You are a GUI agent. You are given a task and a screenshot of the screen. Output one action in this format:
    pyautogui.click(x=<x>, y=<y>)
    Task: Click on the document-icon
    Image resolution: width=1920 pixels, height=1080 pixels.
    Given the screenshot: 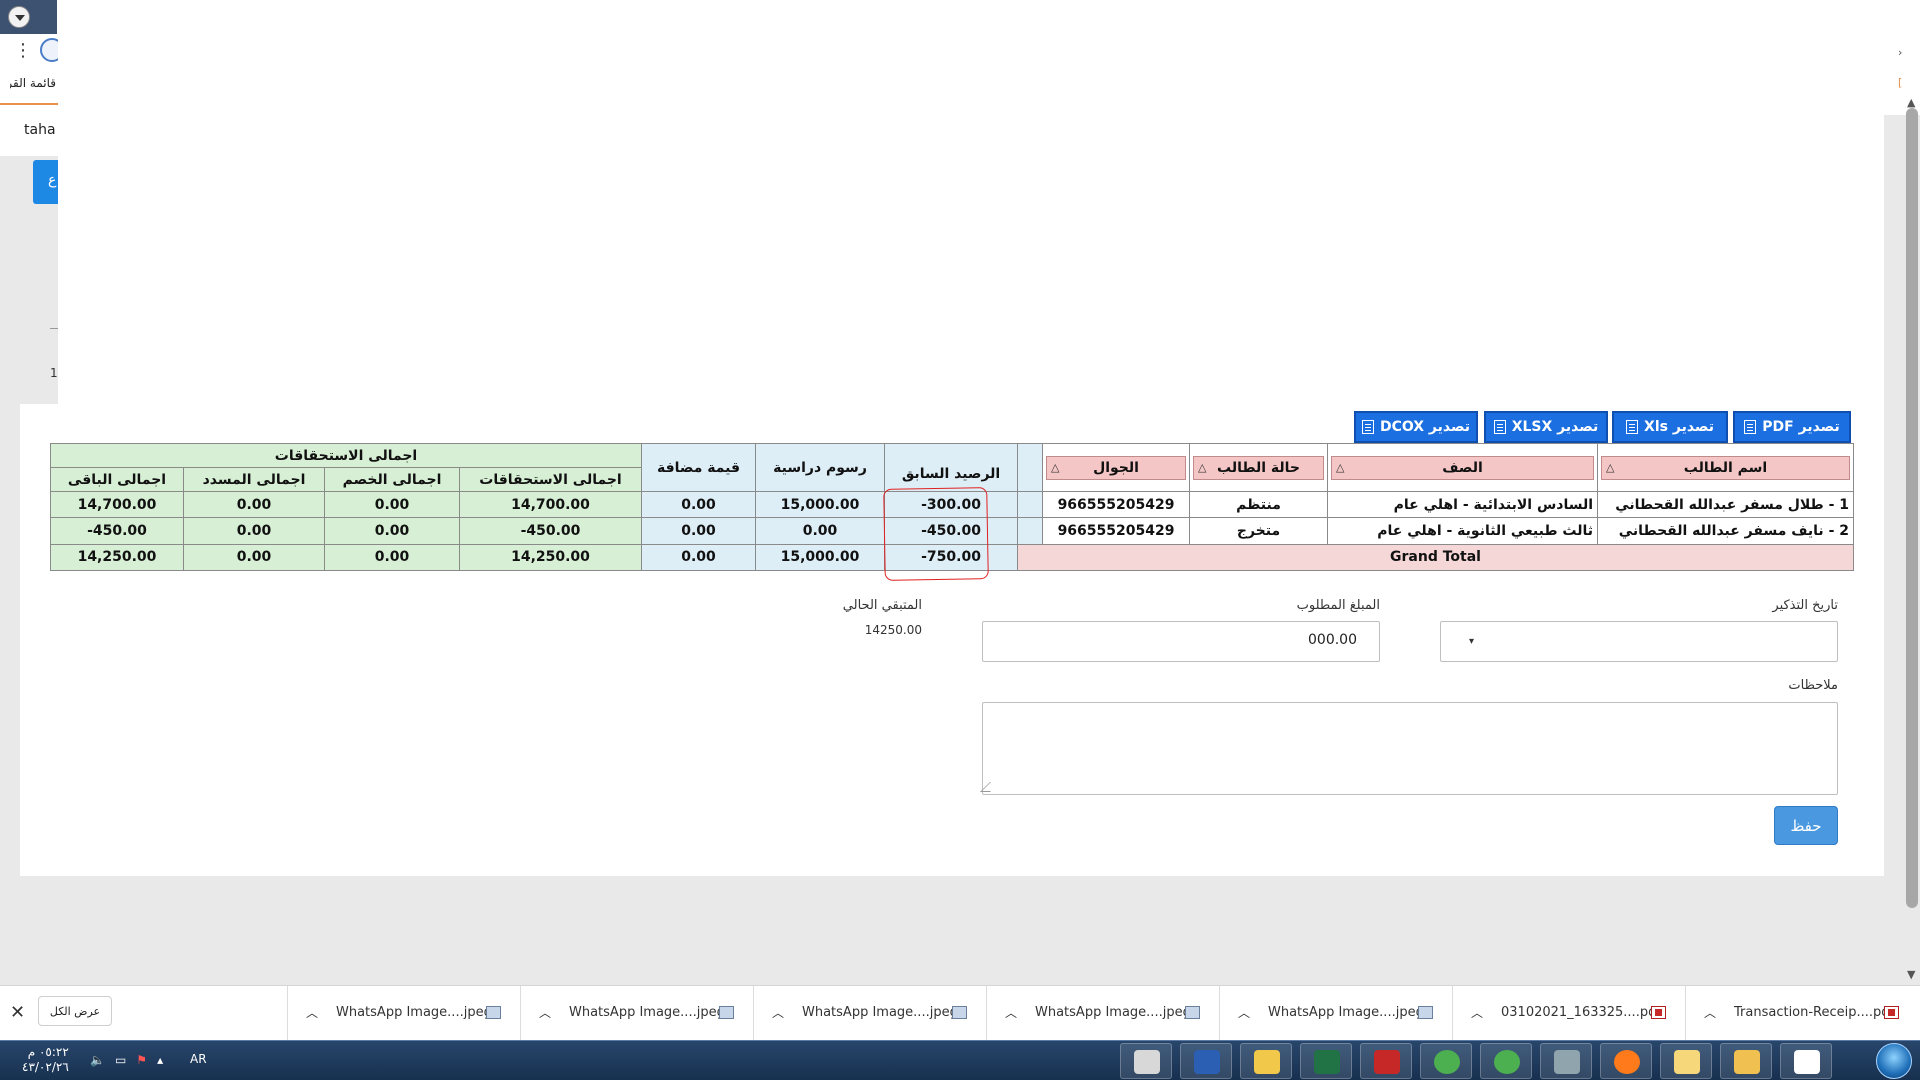 What is the action you would take?
    pyautogui.click(x=1750, y=427)
    